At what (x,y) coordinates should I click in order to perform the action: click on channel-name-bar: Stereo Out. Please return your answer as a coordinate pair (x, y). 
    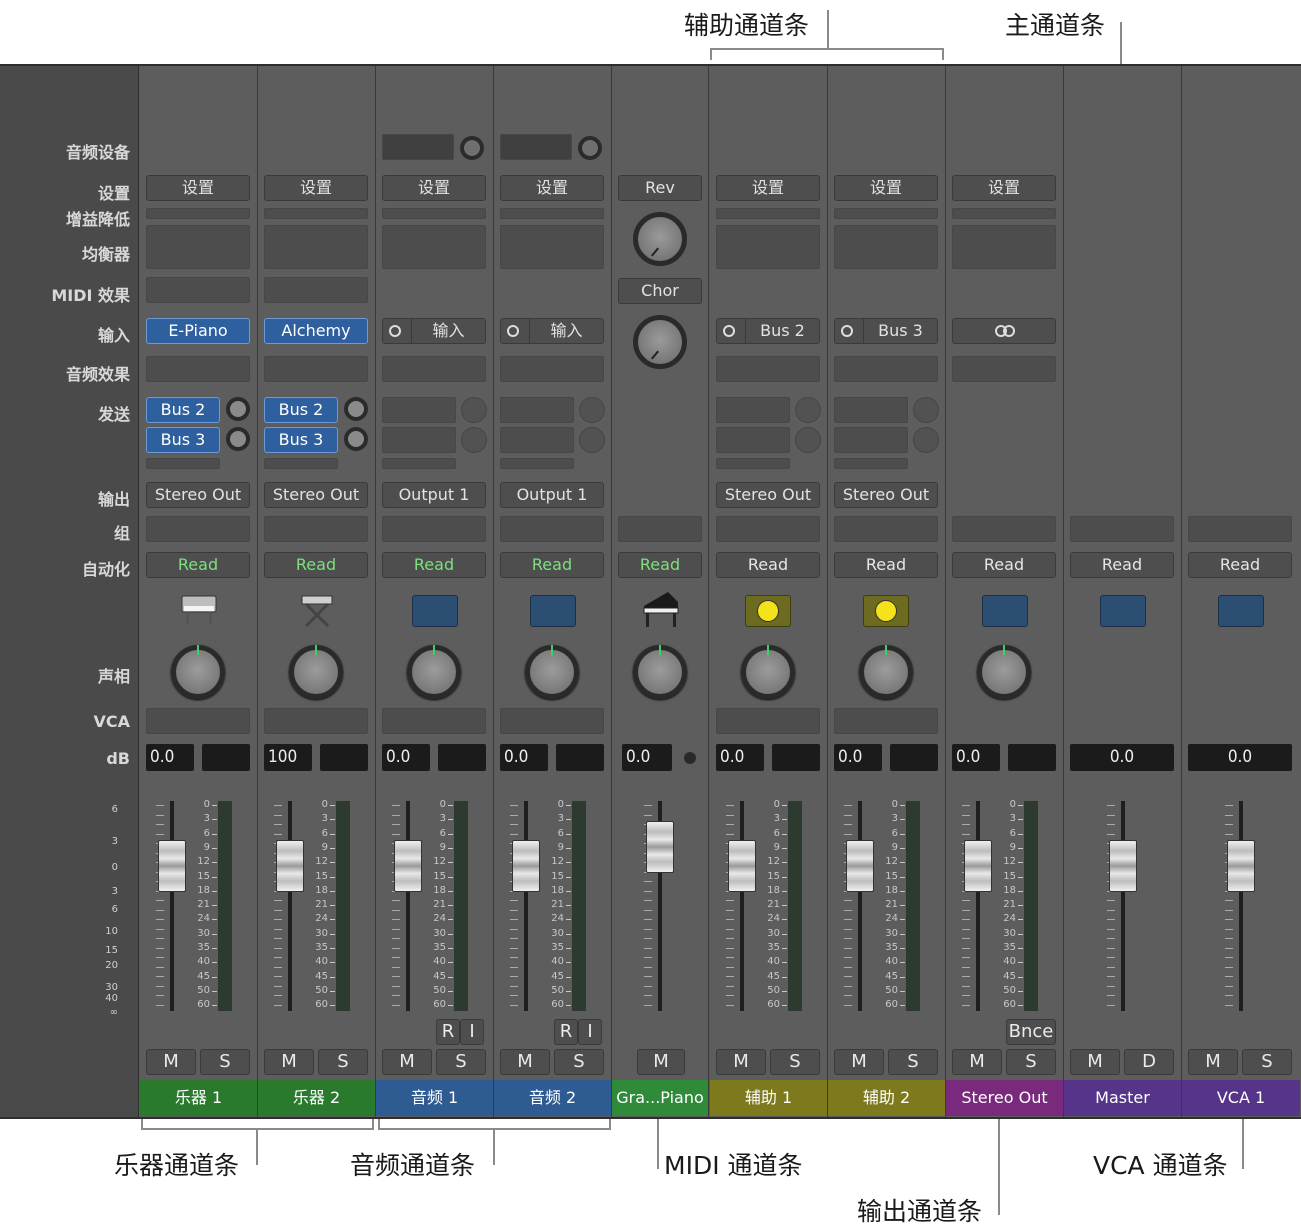
    Looking at the image, I should click on (1004, 1098).